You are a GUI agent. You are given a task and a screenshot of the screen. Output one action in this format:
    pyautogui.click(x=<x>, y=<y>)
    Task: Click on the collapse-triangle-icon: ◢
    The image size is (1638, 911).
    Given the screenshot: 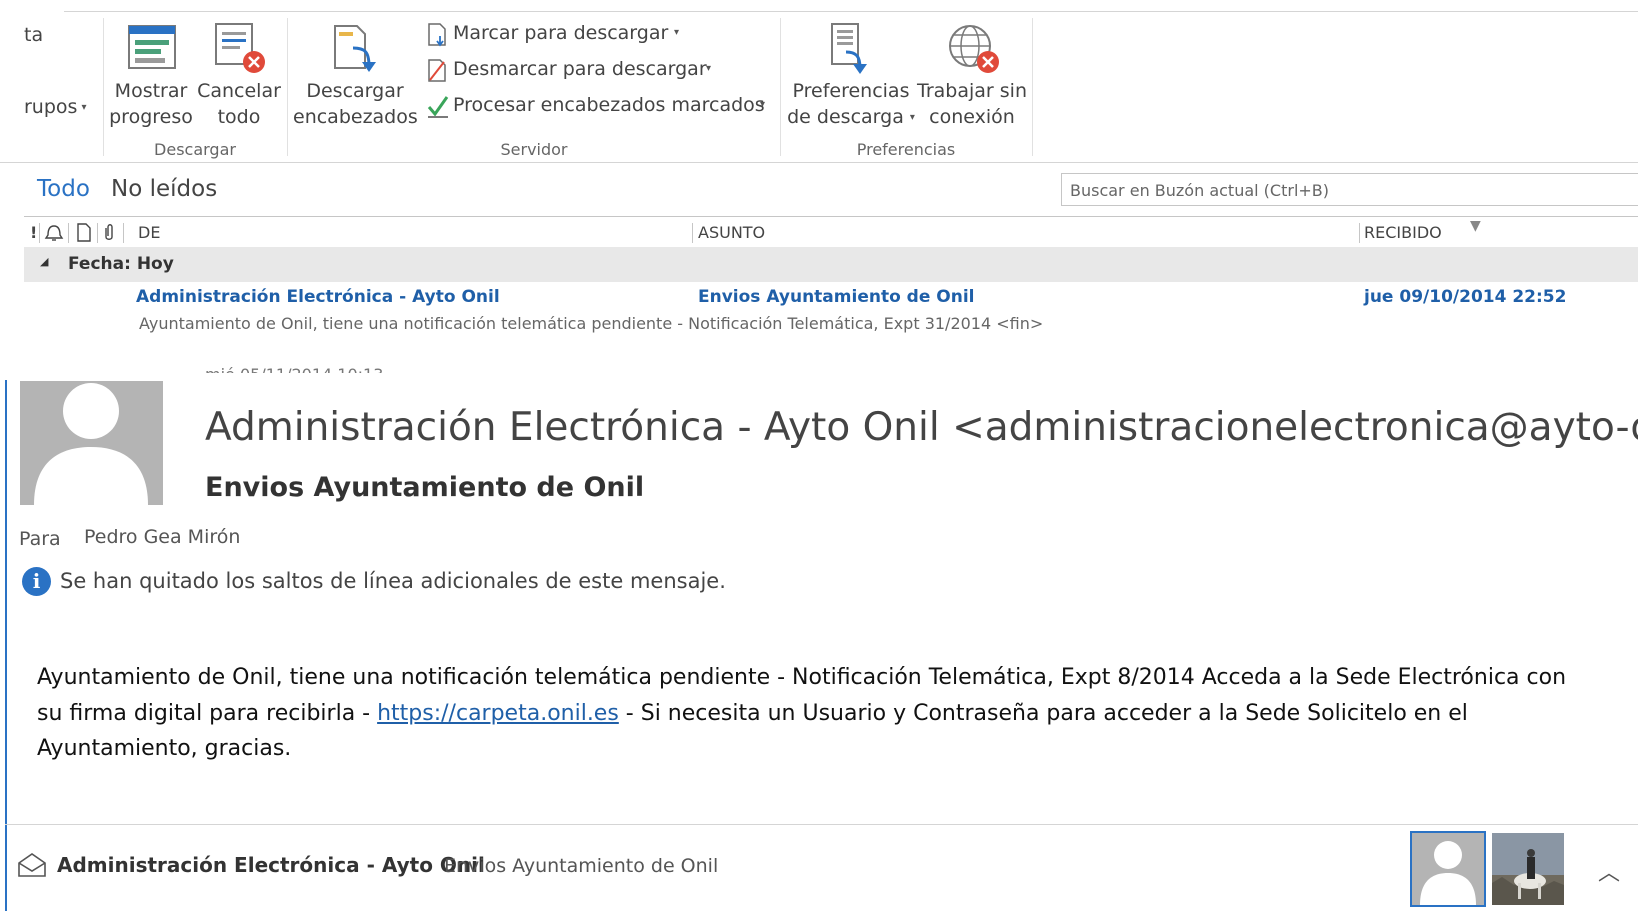 What is the action you would take?
    pyautogui.click(x=44, y=261)
    